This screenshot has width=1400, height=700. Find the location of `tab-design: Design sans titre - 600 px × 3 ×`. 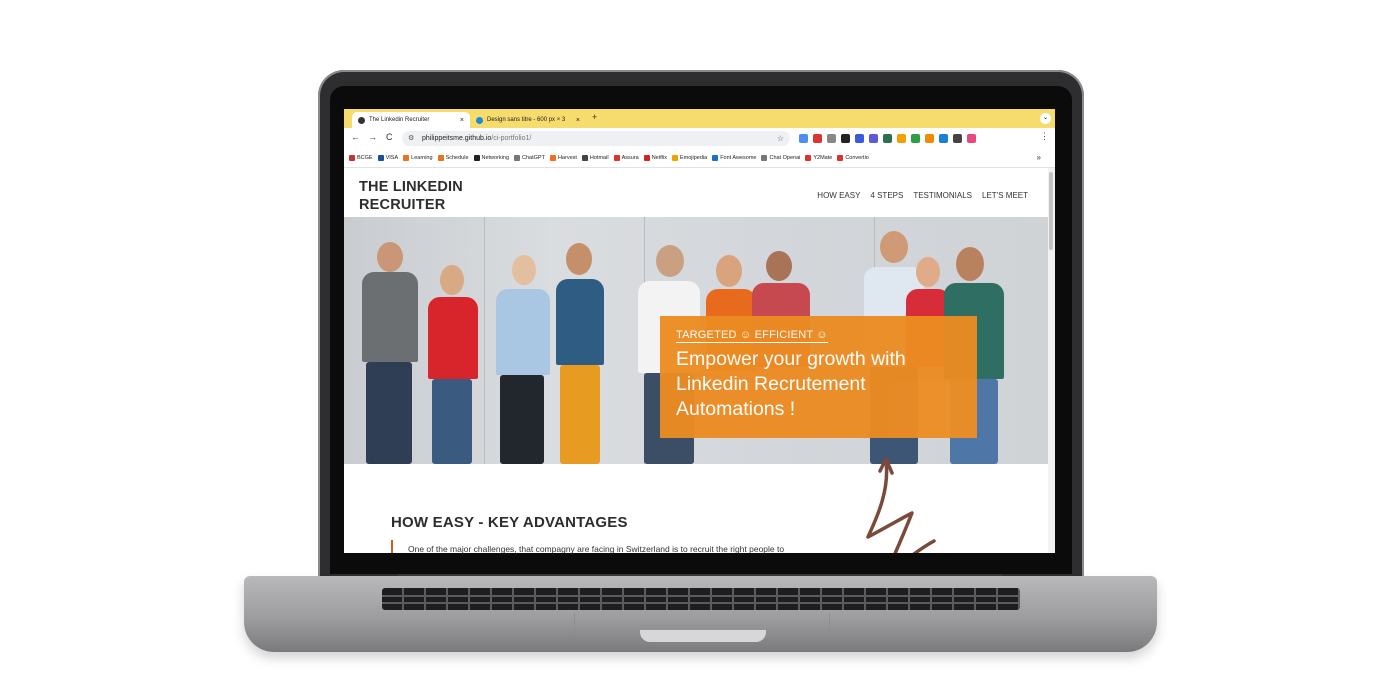

tab-design: Design sans titre - 600 px × 3 × is located at coordinates (528, 120).